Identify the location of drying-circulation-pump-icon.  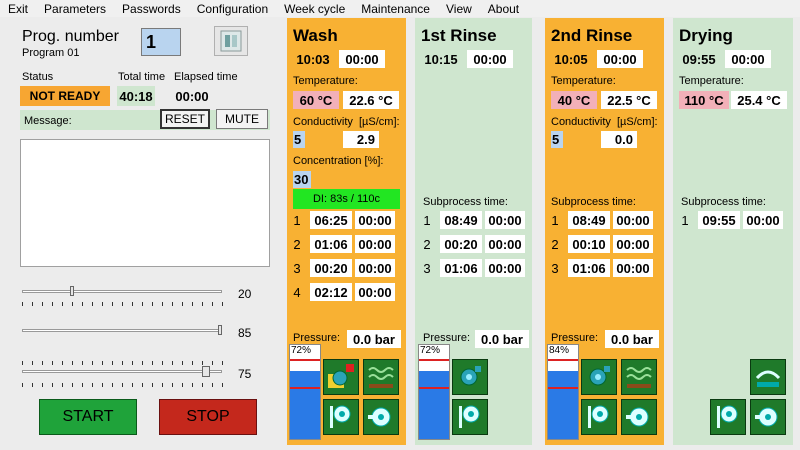
(728, 417).